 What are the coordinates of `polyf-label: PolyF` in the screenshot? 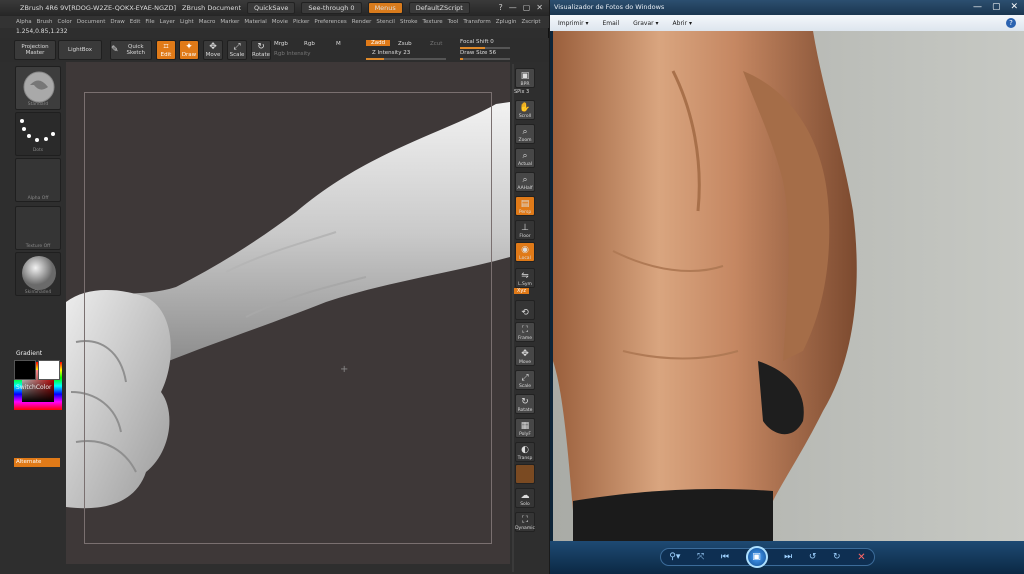 It's located at (525, 434).